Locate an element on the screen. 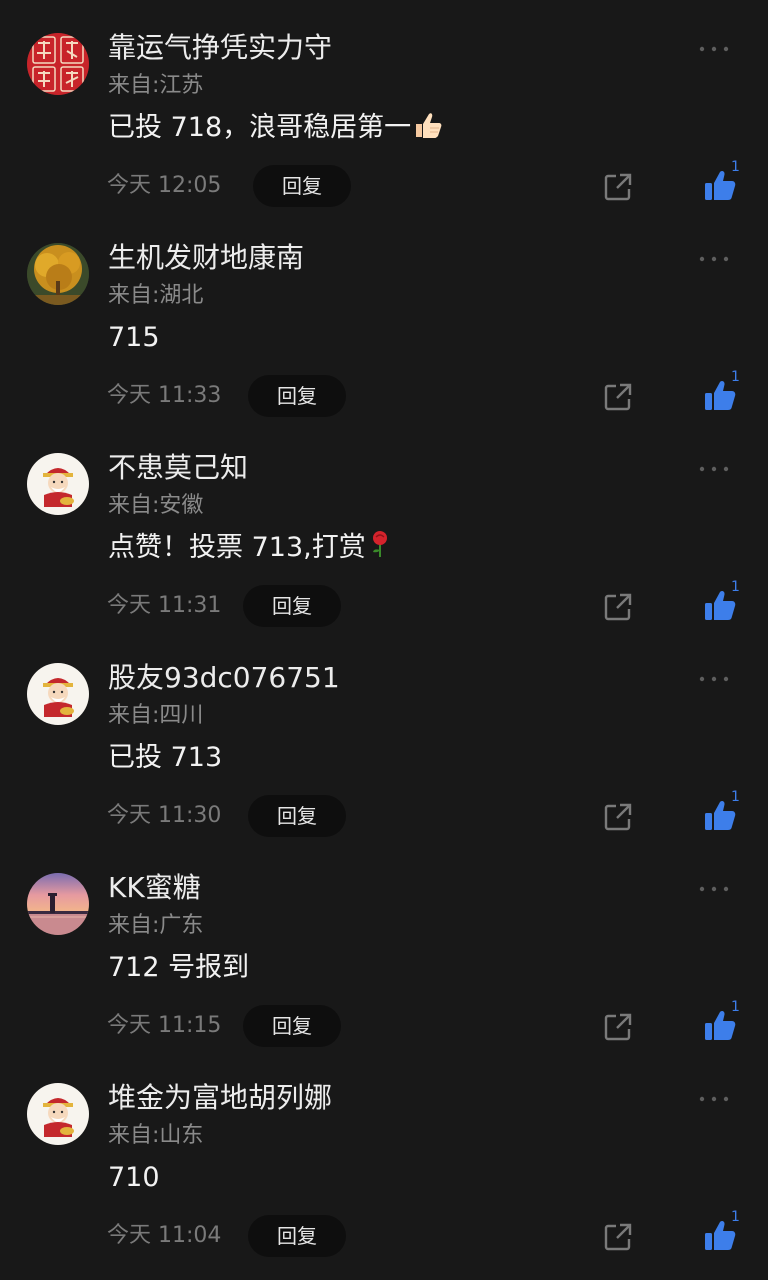 This screenshot has height=1280, width=768. comment-text: 712 号报到 is located at coordinates (179, 967).